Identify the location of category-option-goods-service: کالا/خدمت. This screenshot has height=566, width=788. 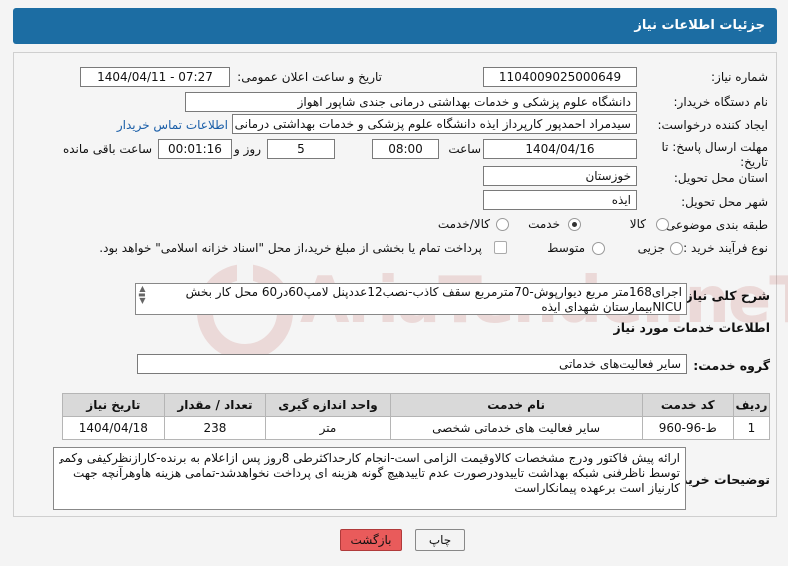
(463, 224).